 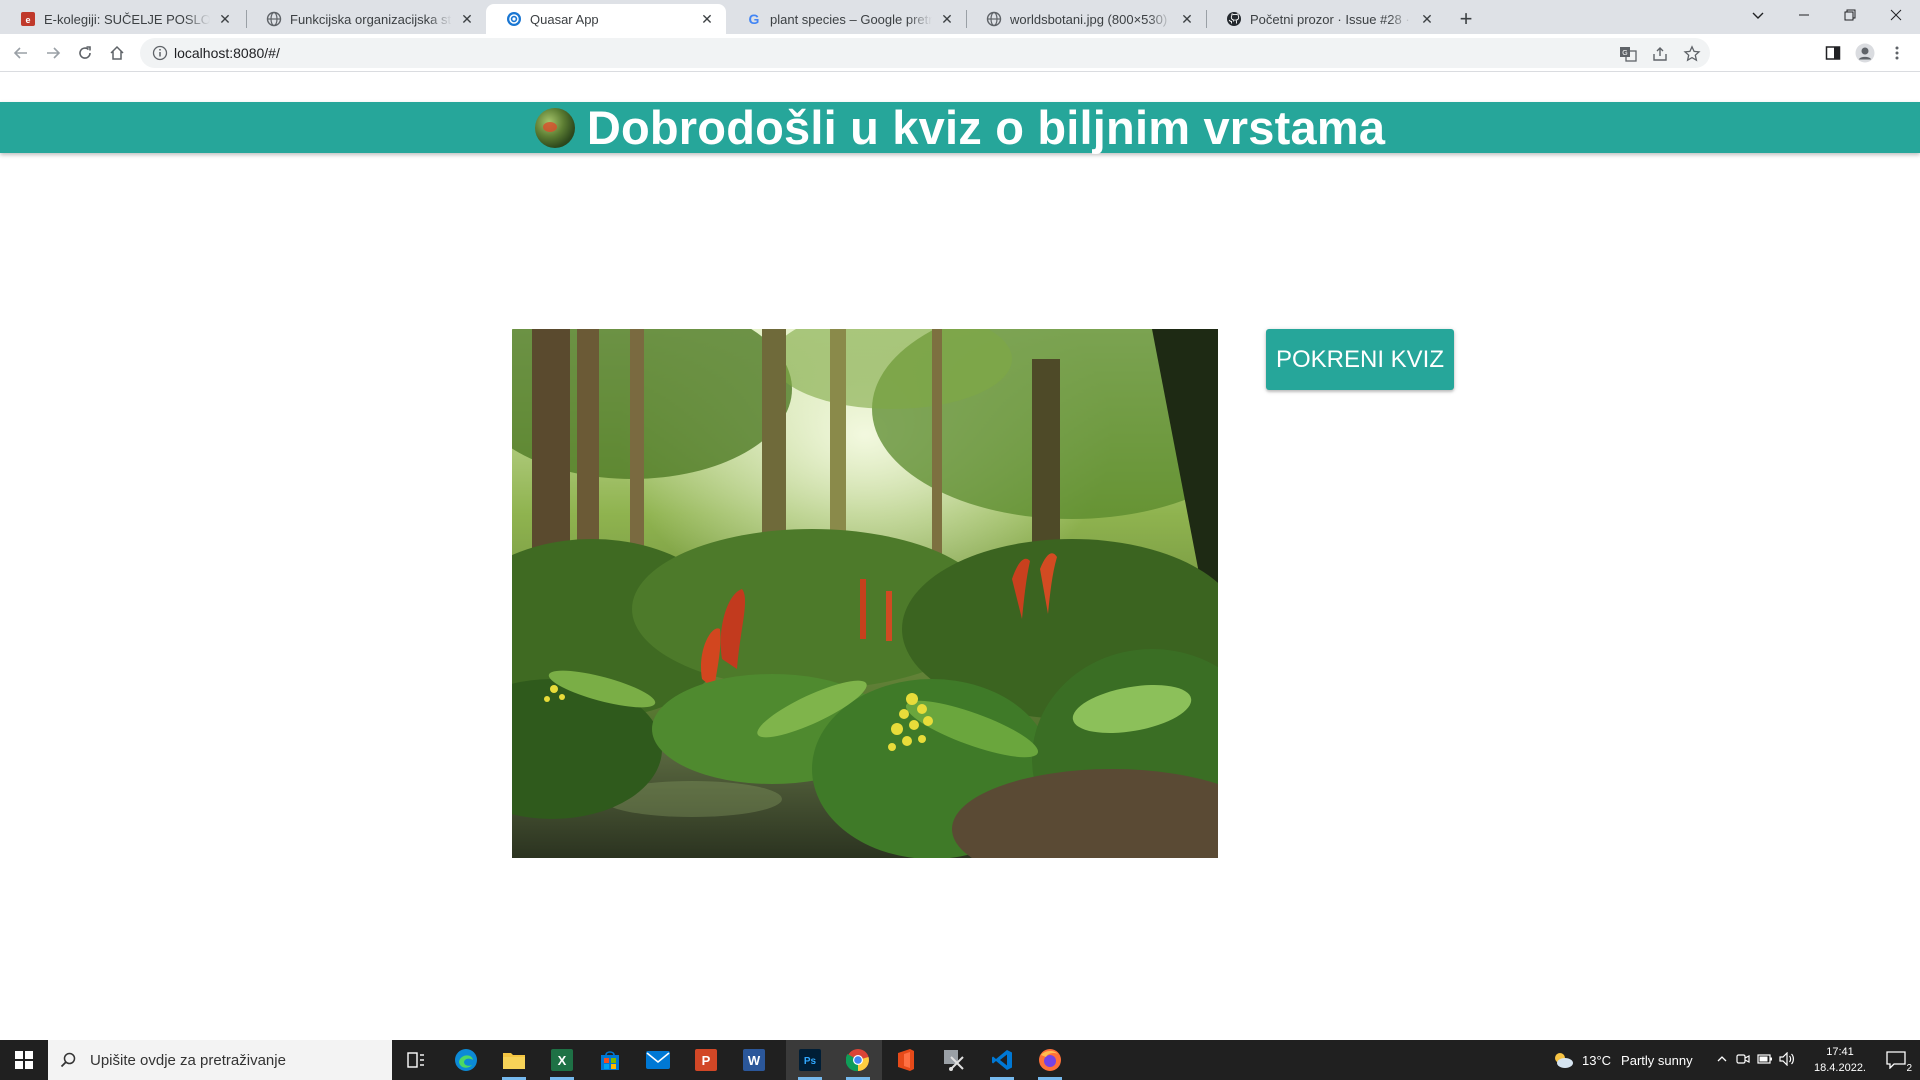 I want to click on home-icon, so click(x=117, y=52).